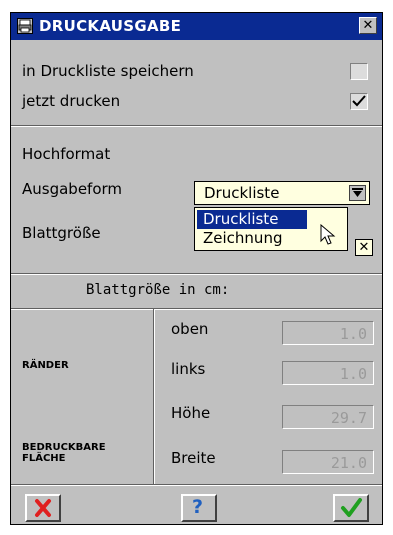  What do you see at coordinates (359, 71) in the screenshot?
I see `save-to-list-checkbox` at bounding box center [359, 71].